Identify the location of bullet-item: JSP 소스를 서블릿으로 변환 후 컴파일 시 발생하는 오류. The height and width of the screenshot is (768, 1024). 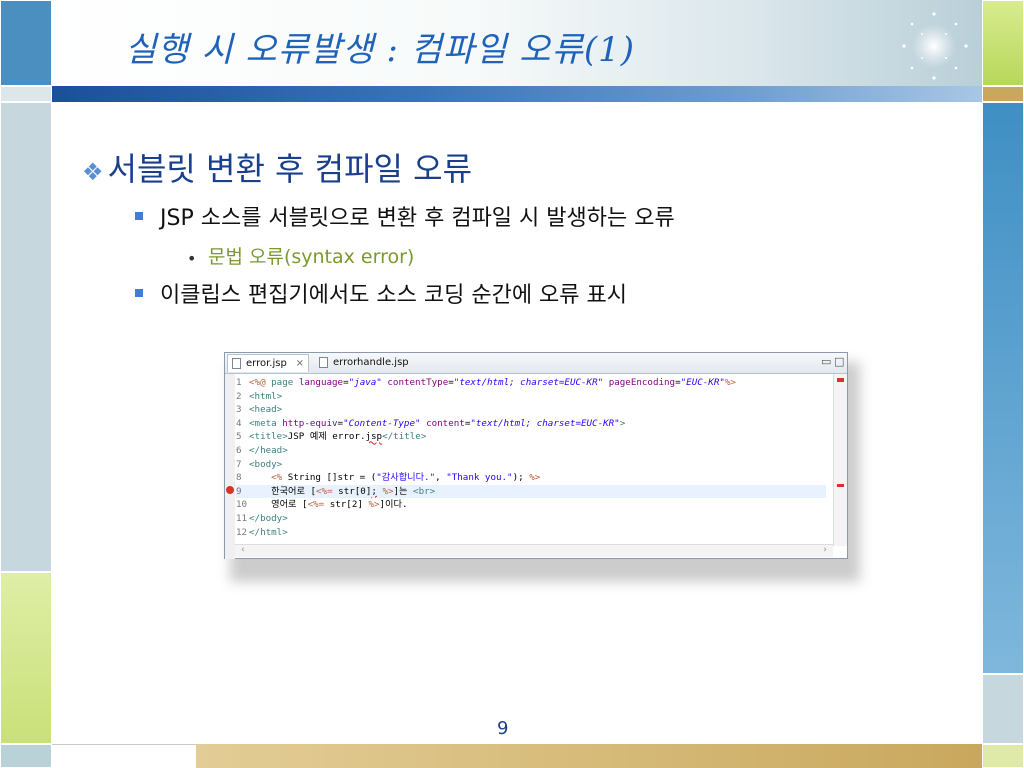
(417, 218).